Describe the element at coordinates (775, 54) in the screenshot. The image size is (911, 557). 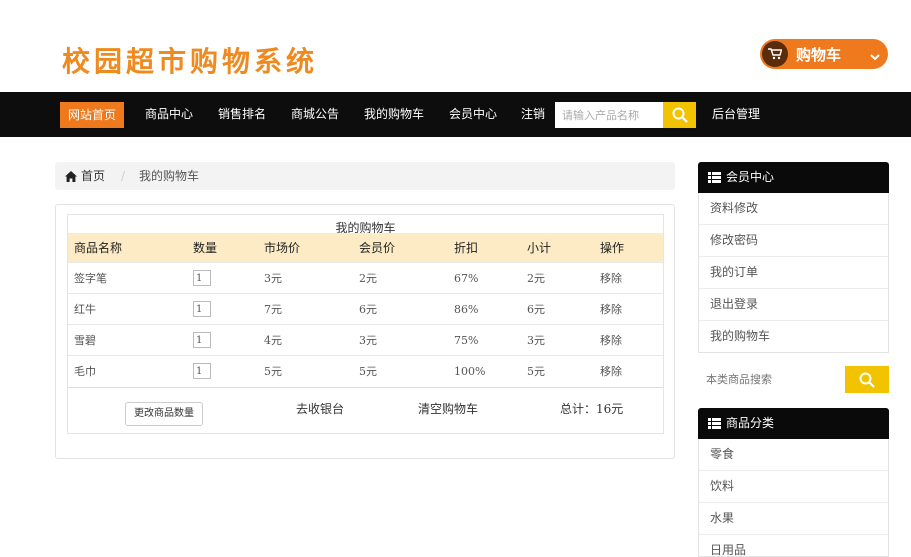
I see `cart-icon` at that location.